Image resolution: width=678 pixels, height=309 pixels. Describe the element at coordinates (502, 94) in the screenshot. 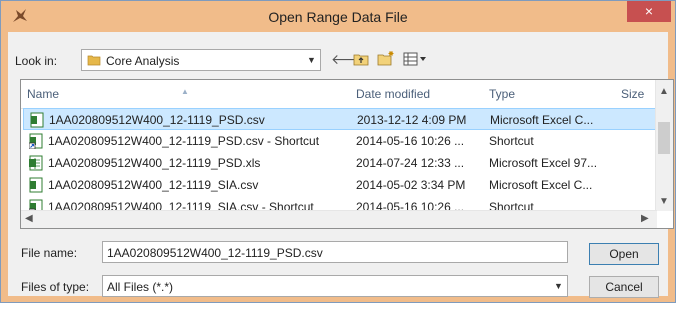

I see `column-header-type: Type` at that location.